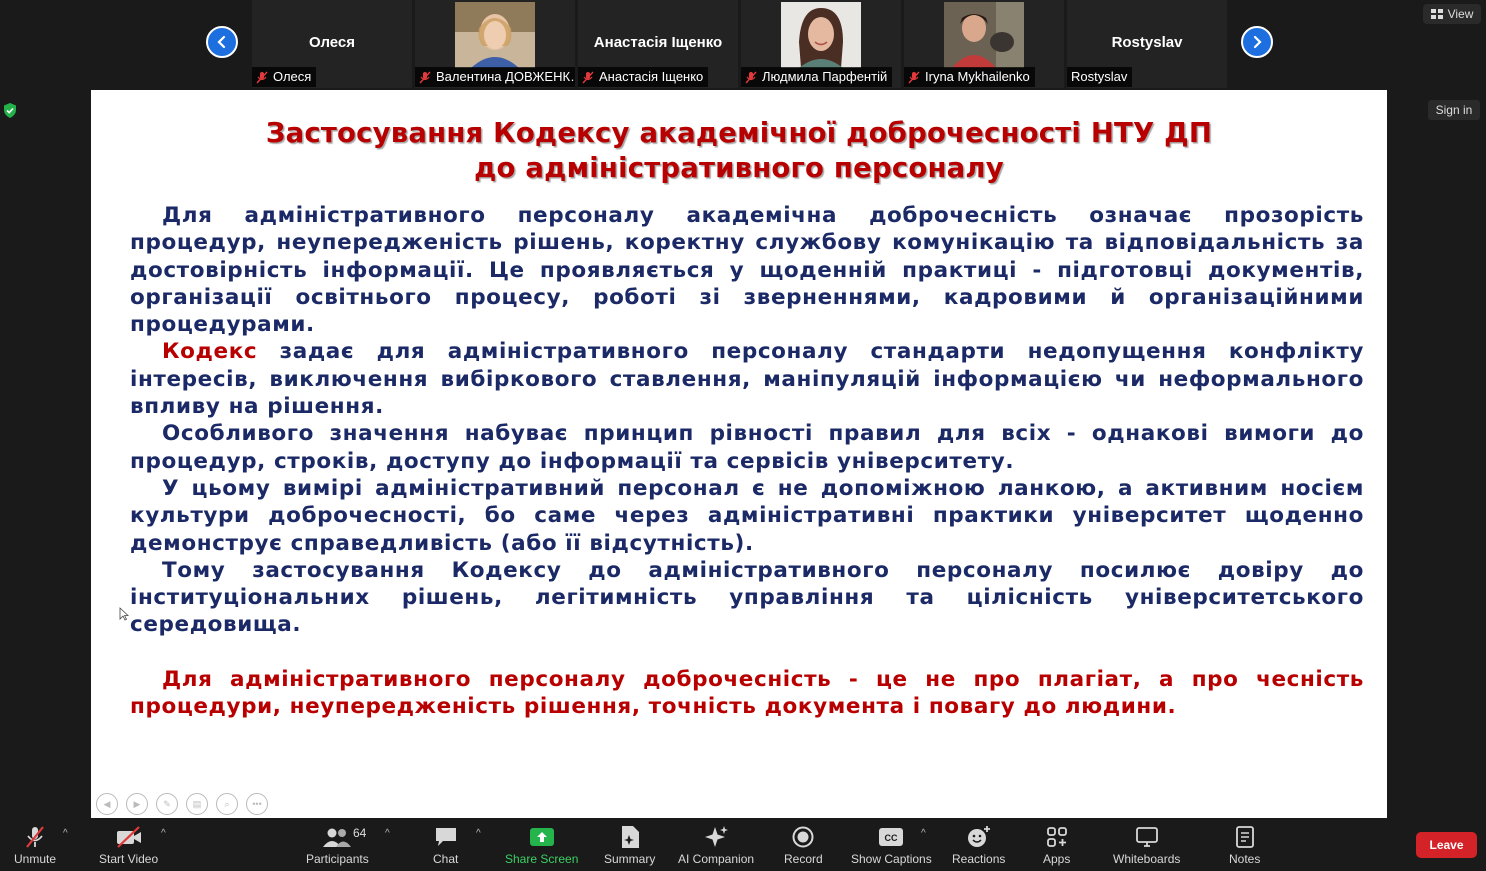 The width and height of the screenshot is (1486, 871). I want to click on whiteboard-icon, so click(1146, 837).